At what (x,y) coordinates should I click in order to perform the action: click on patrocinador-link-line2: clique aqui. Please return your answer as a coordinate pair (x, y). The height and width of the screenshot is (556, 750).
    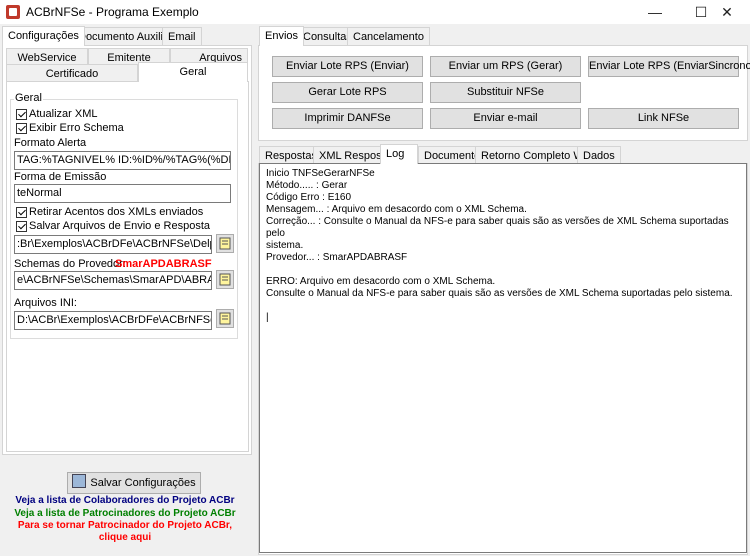
    Looking at the image, I should click on (125, 537).